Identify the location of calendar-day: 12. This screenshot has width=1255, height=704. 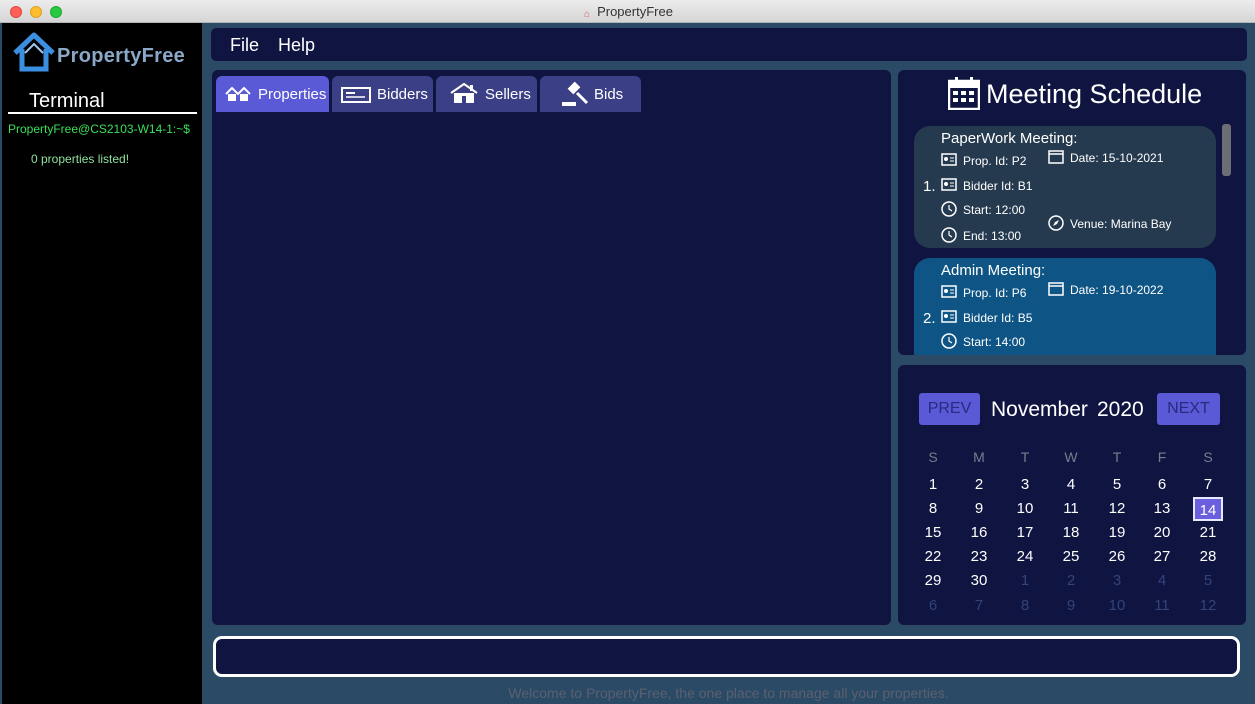
(1117, 509).